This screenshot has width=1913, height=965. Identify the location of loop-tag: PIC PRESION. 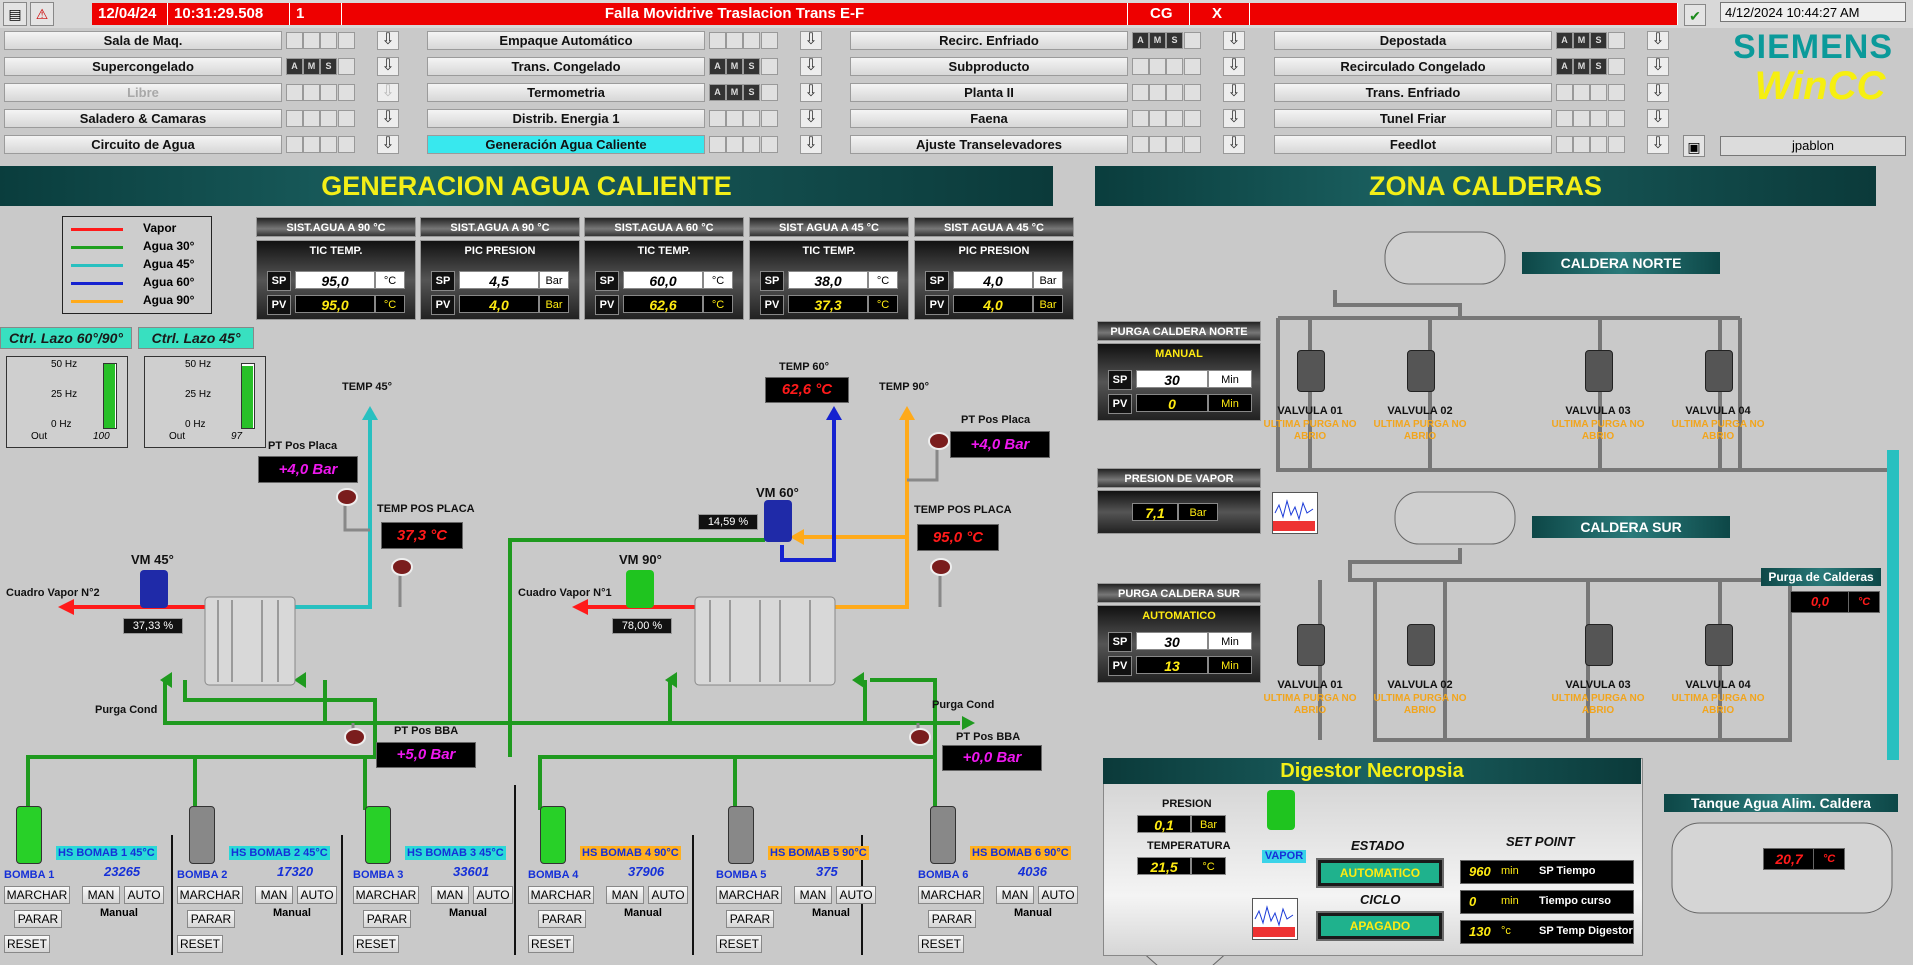
(500, 251).